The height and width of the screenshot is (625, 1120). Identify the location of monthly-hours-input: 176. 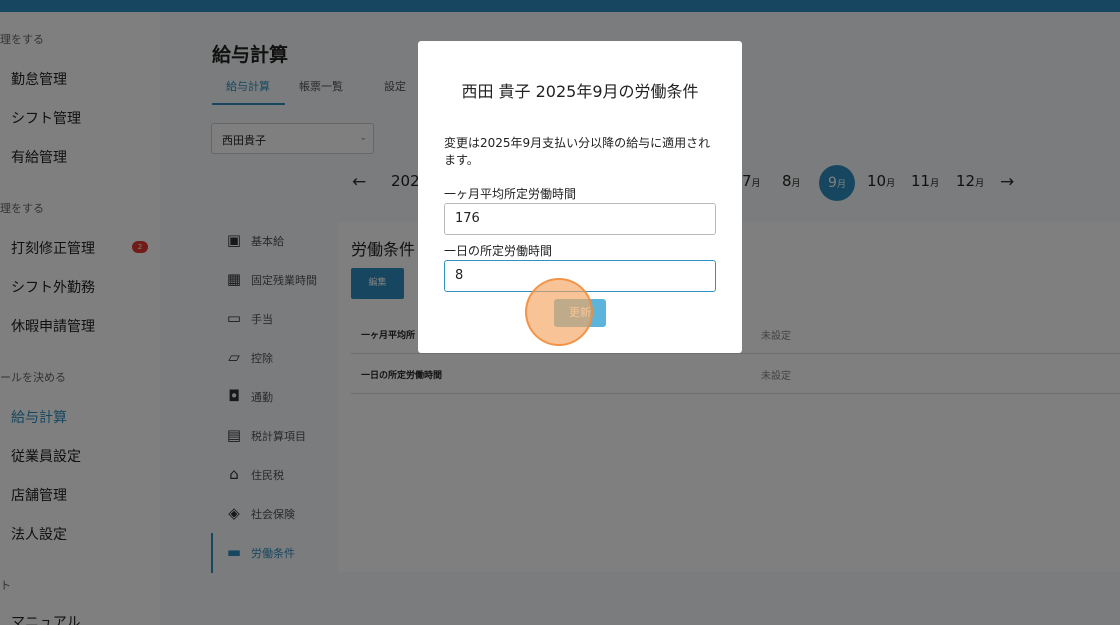
(580, 219).